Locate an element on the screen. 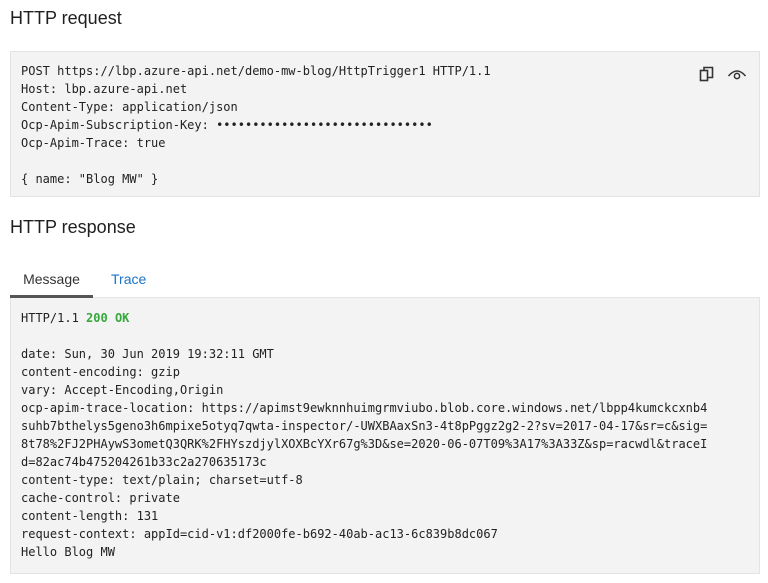  response-line: content-encoding: gzip is located at coordinates (100, 372).